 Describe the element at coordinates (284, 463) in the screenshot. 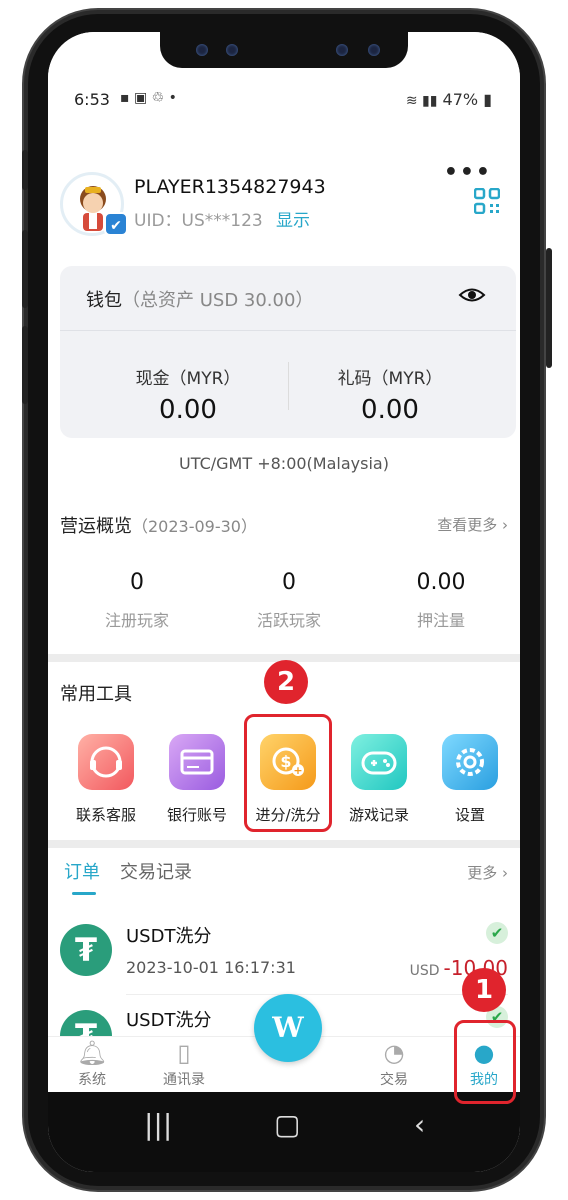

I see `timezone-label: UTC/GMT +8:00(Malaysia)` at that location.